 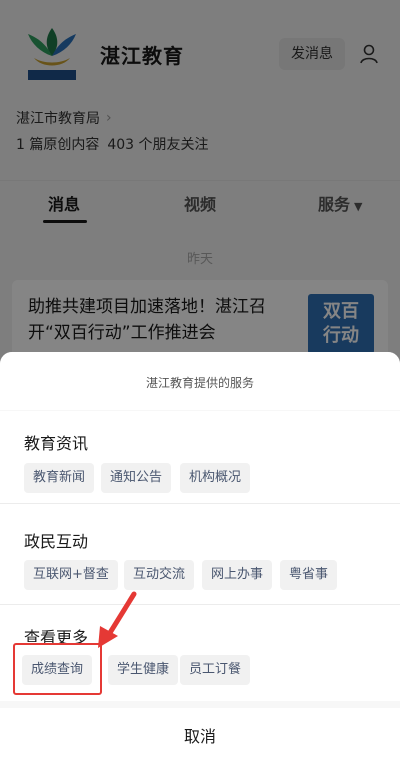 What do you see at coordinates (57, 669) in the screenshot?
I see `highlight-box` at bounding box center [57, 669].